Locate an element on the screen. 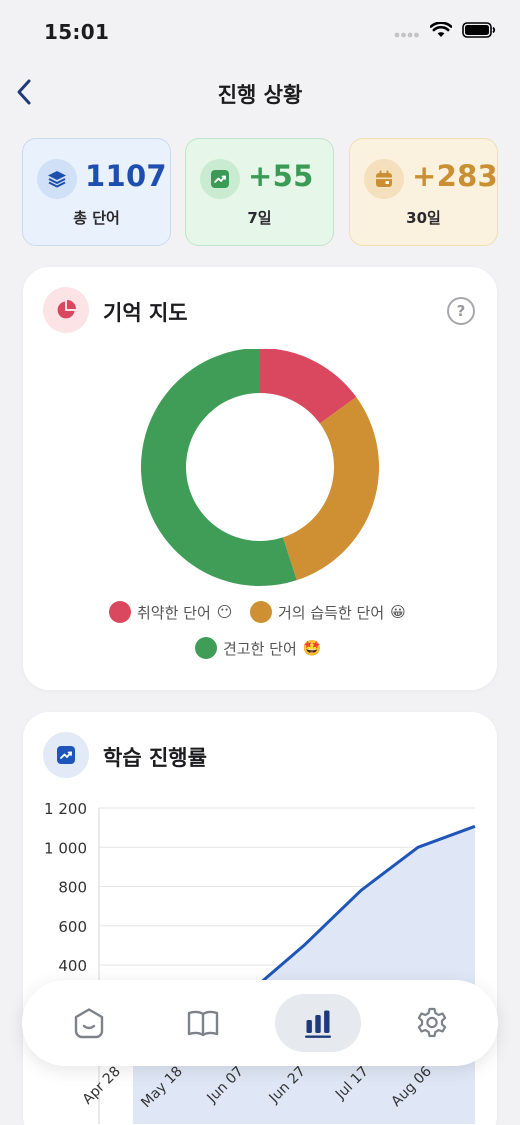 Image resolution: width=520 pixels, height=1125 pixels. stat-value: +55 is located at coordinates (281, 176).